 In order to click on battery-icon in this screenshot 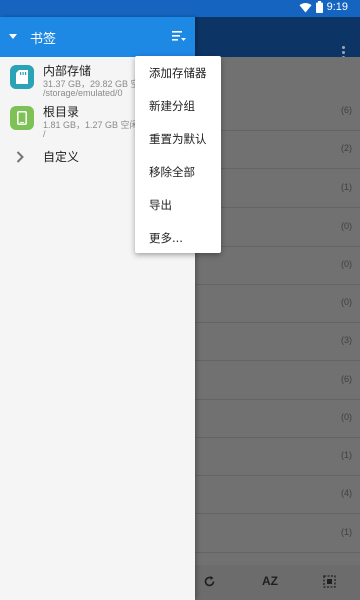, I will do `click(319, 7)`.